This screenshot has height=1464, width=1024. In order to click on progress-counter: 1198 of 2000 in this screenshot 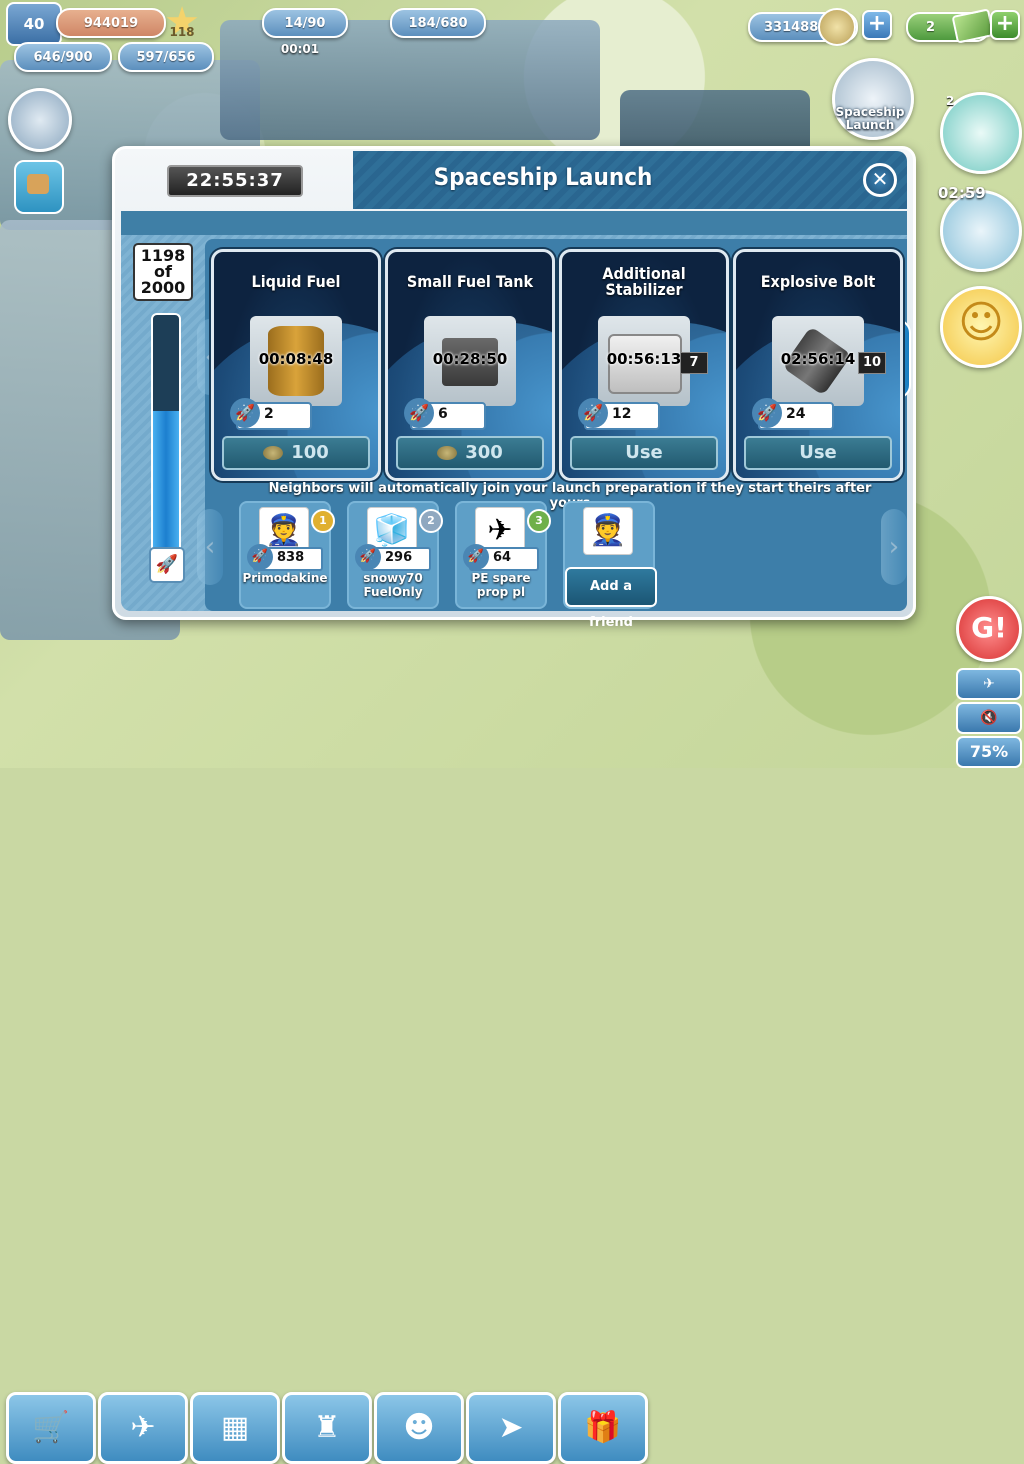, I will do `click(163, 272)`.